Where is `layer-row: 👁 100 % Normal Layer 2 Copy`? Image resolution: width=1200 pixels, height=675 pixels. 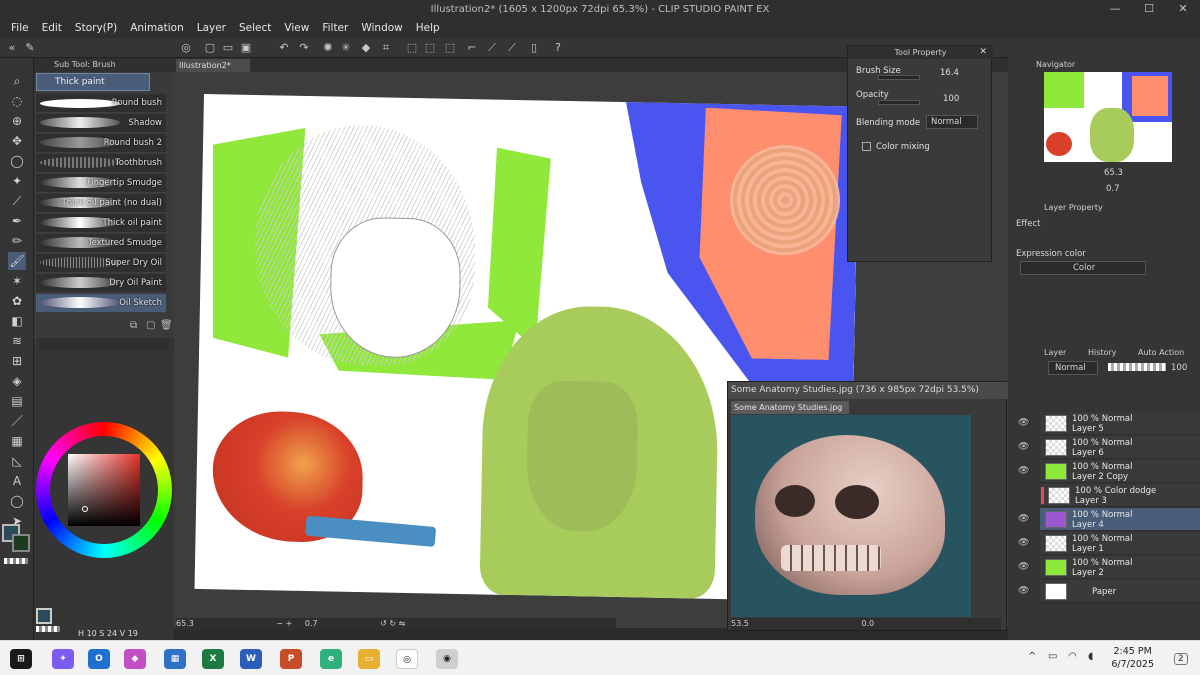
layer-row: 👁 100 % Normal Layer 2 Copy is located at coordinates (1109, 471).